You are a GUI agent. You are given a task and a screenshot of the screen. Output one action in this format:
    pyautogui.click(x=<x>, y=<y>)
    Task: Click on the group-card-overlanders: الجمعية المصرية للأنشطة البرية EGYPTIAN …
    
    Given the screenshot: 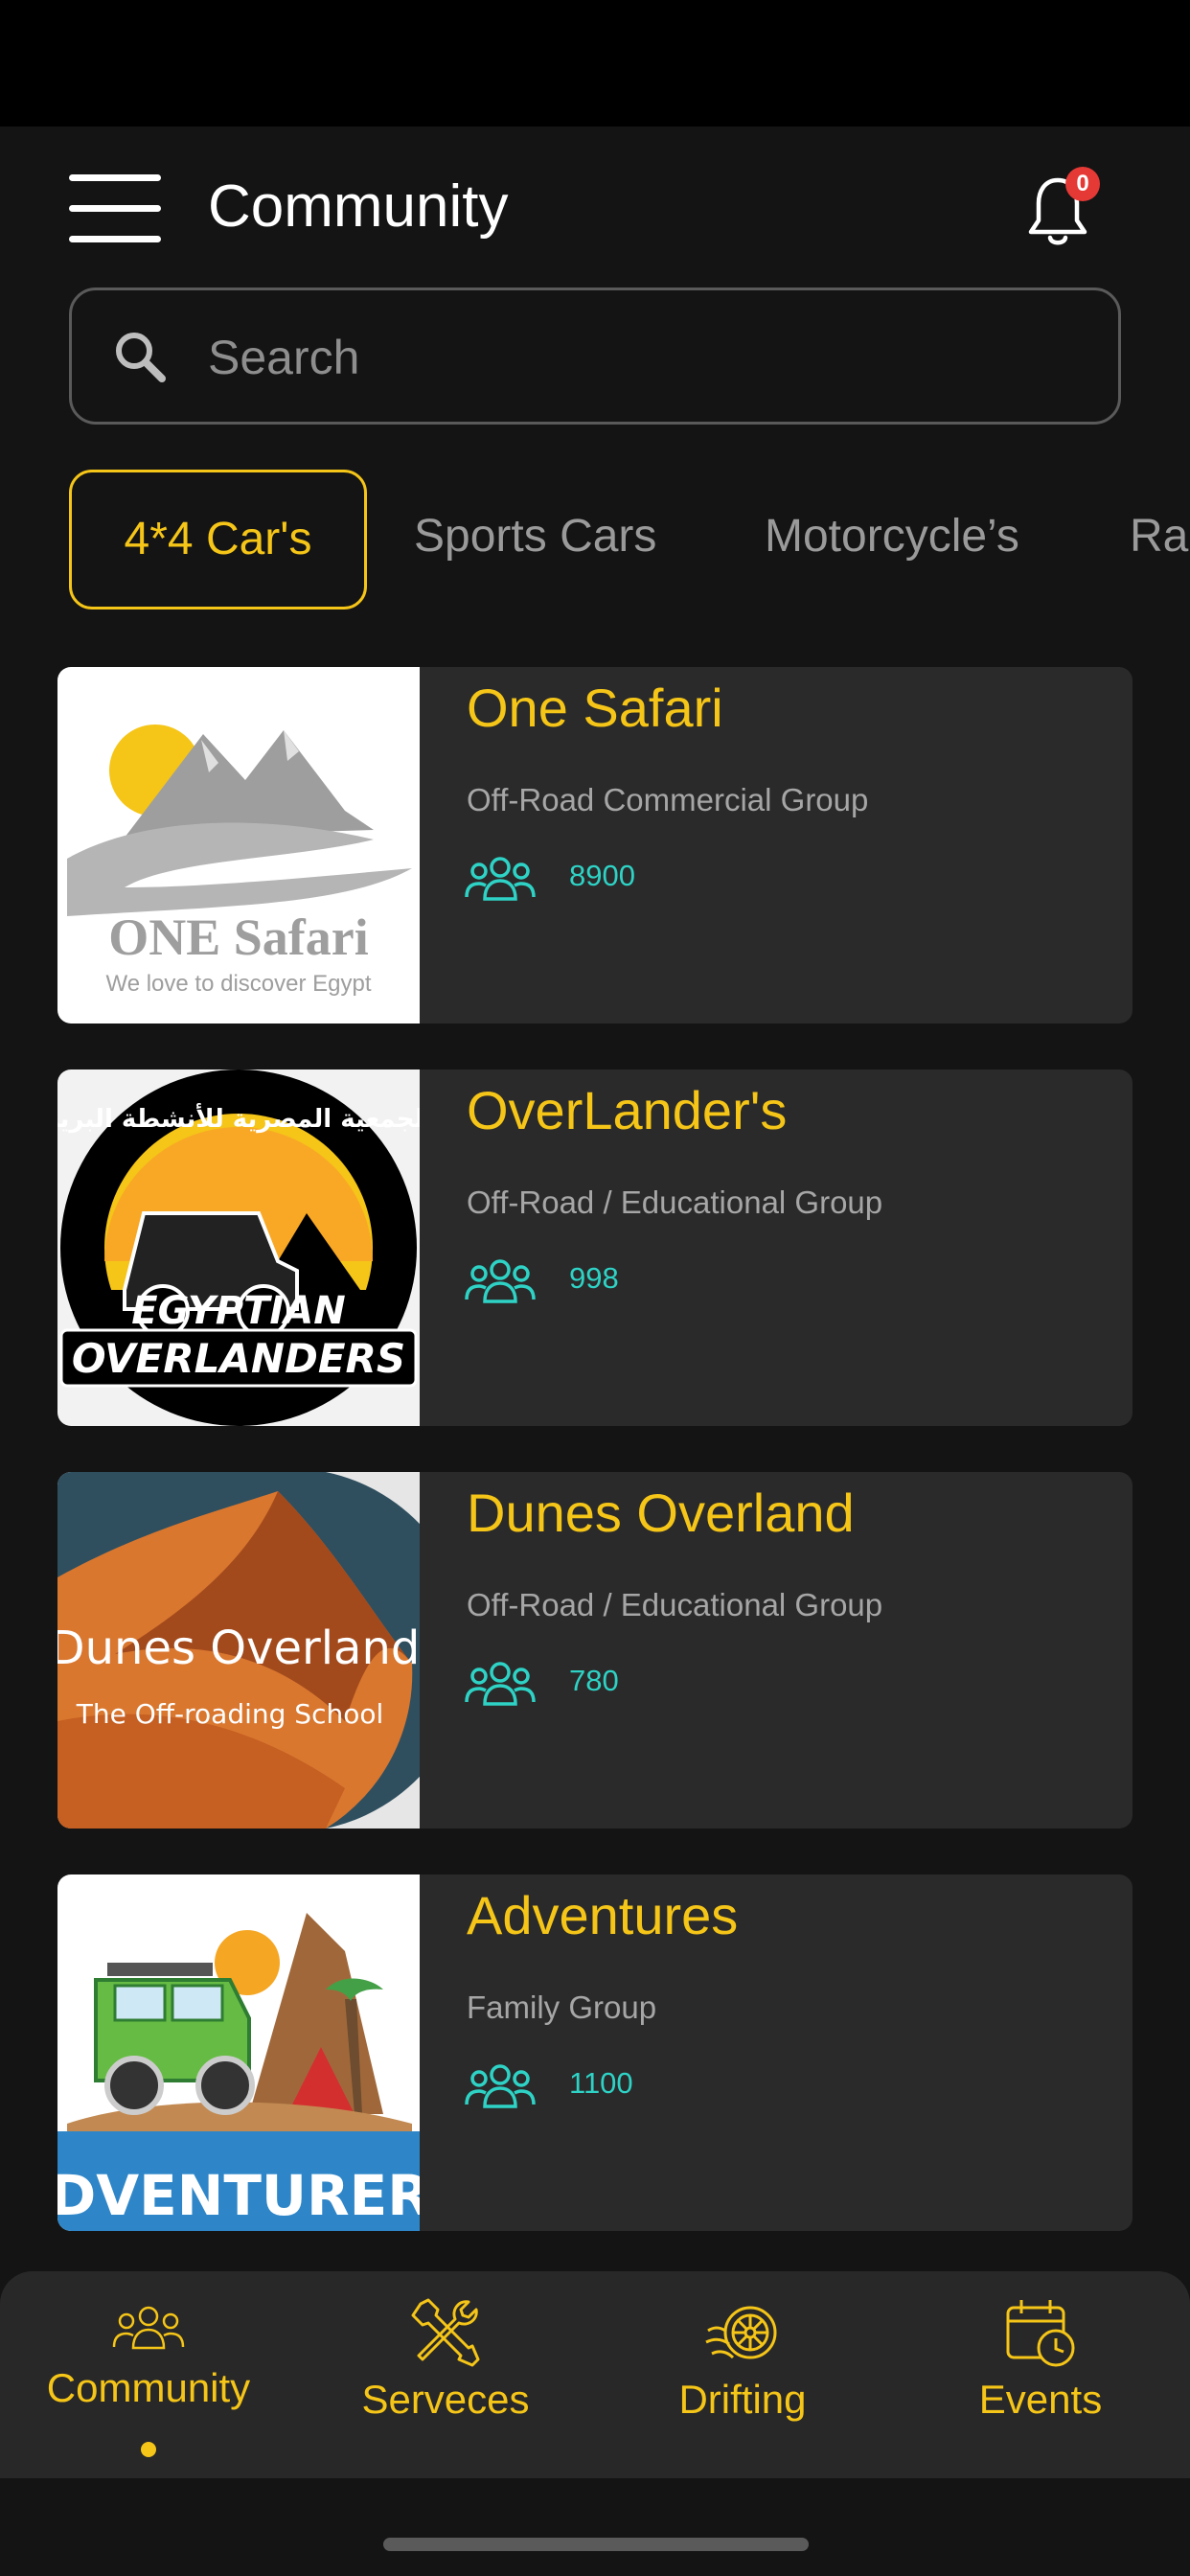 What is the action you would take?
    pyautogui.click(x=595, y=1248)
    